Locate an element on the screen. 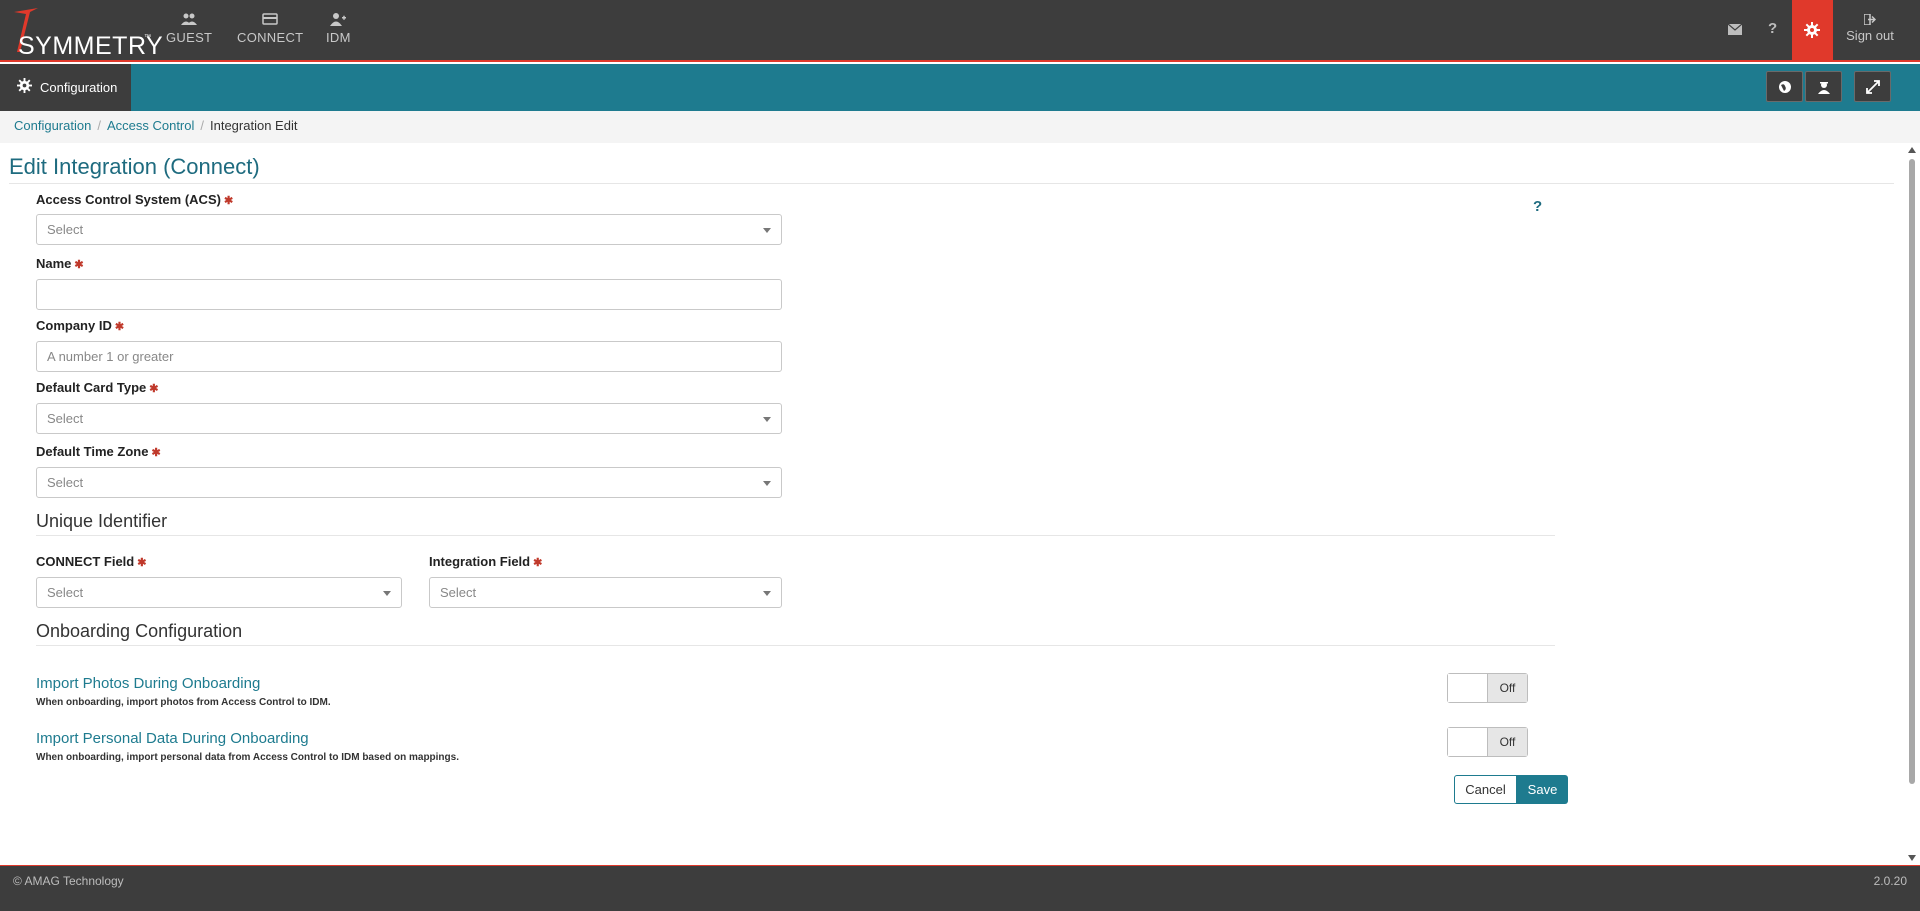 This screenshot has height=911, width=1920. integration-field-select: Select is located at coordinates (605, 592).